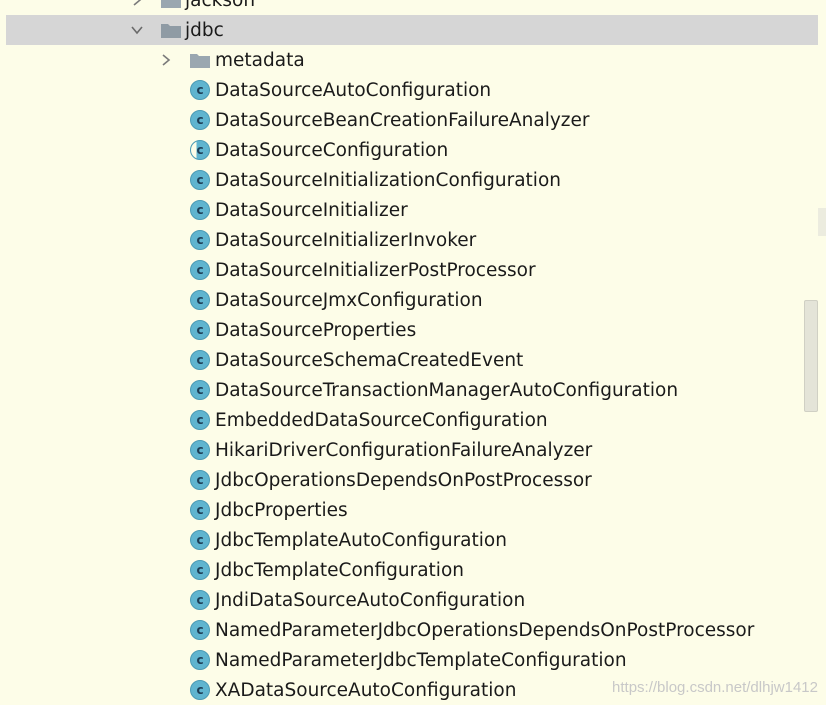  What do you see at coordinates (361, 540) in the screenshot?
I see `tree-label: JdbcTemplateAutoConfiguration` at bounding box center [361, 540].